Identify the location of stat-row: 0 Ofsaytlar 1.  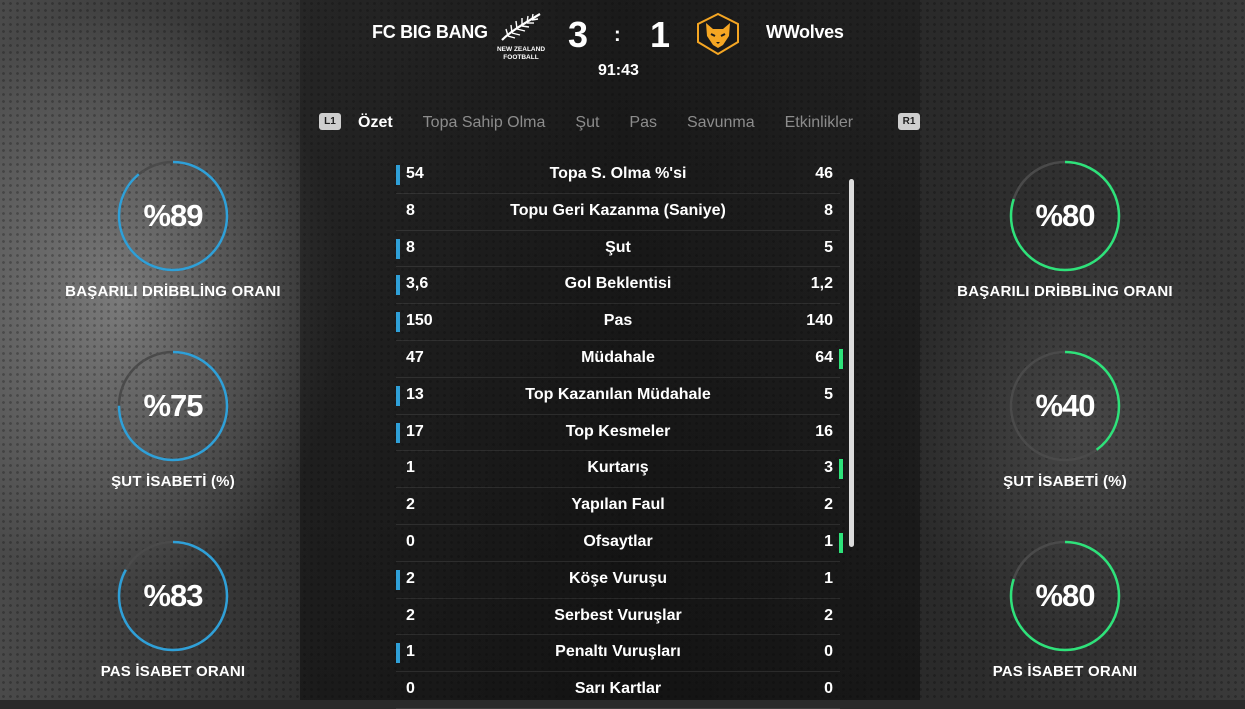
(619, 543).